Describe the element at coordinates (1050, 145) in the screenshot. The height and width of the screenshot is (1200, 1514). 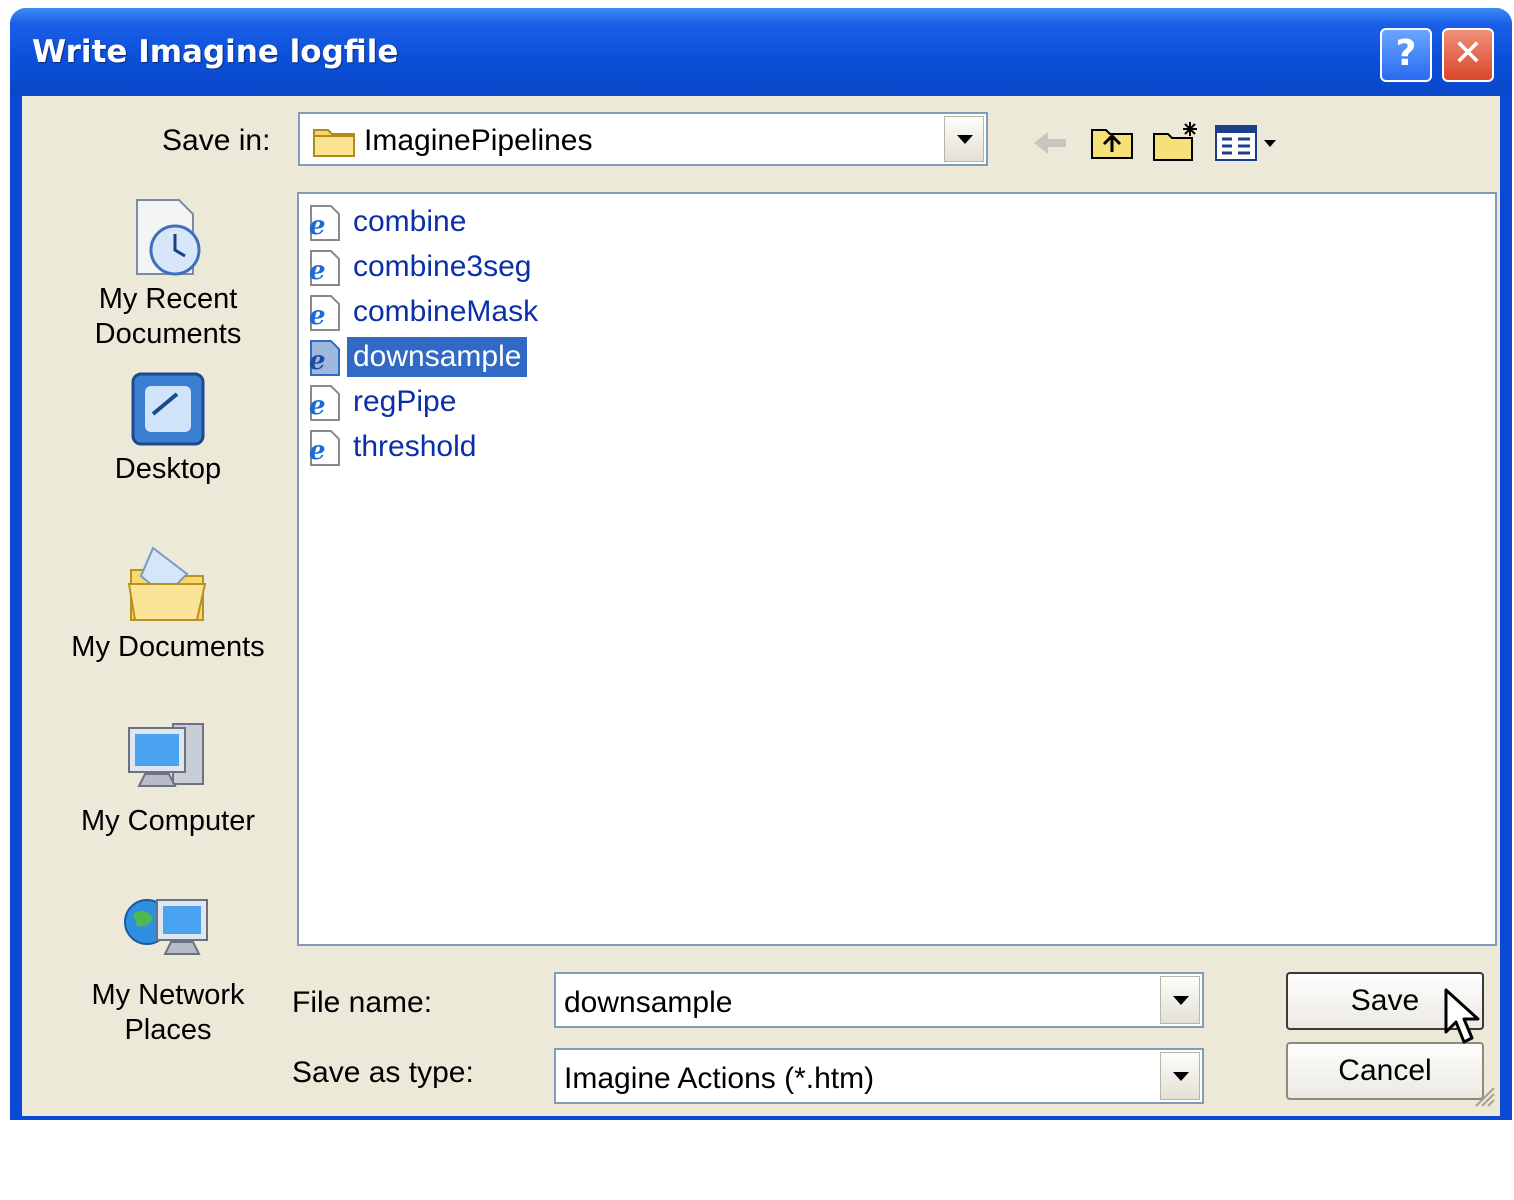
I see `back-arrow-icon` at that location.